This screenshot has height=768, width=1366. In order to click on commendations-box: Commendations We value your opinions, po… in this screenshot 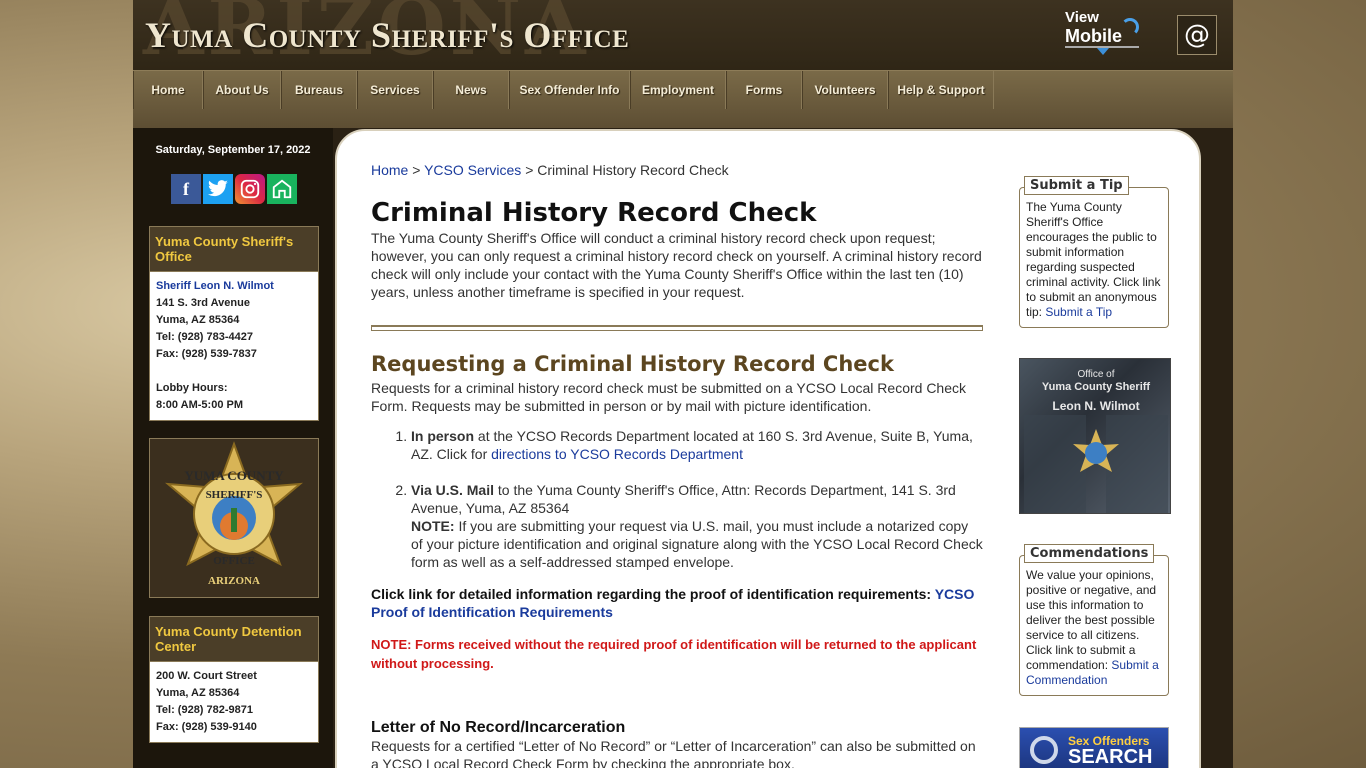, I will do `click(1094, 620)`.